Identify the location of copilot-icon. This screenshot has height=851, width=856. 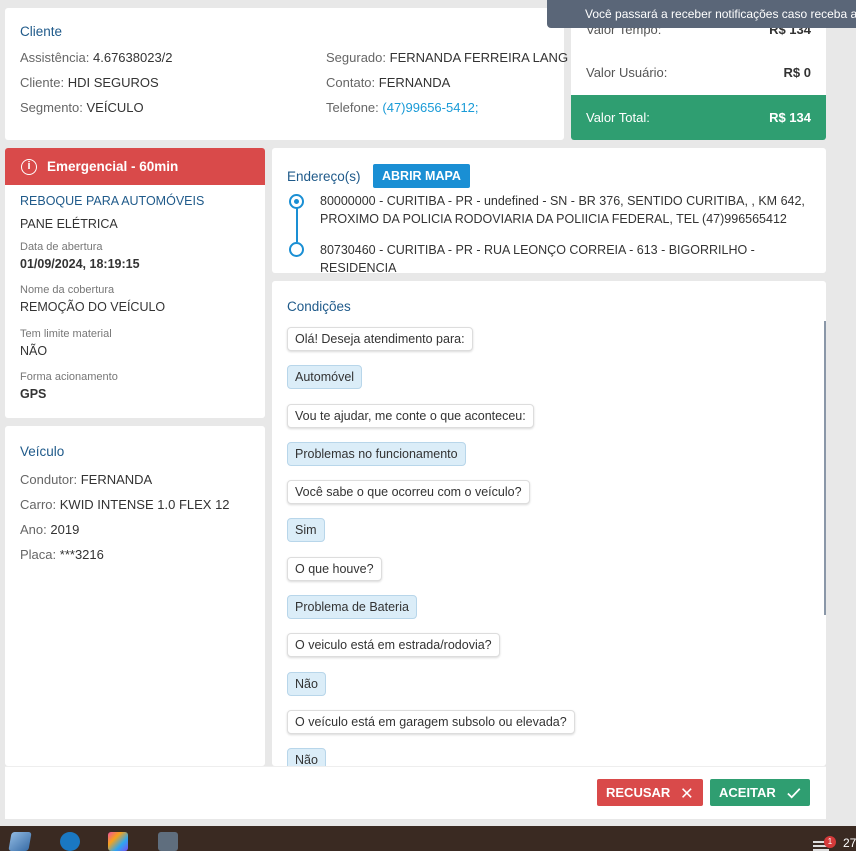
(118, 841).